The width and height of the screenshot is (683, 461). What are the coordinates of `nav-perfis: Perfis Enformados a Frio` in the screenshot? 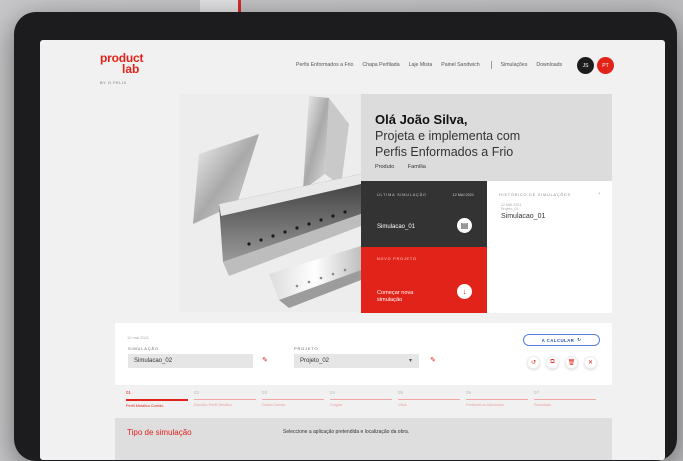 It's located at (324, 65).